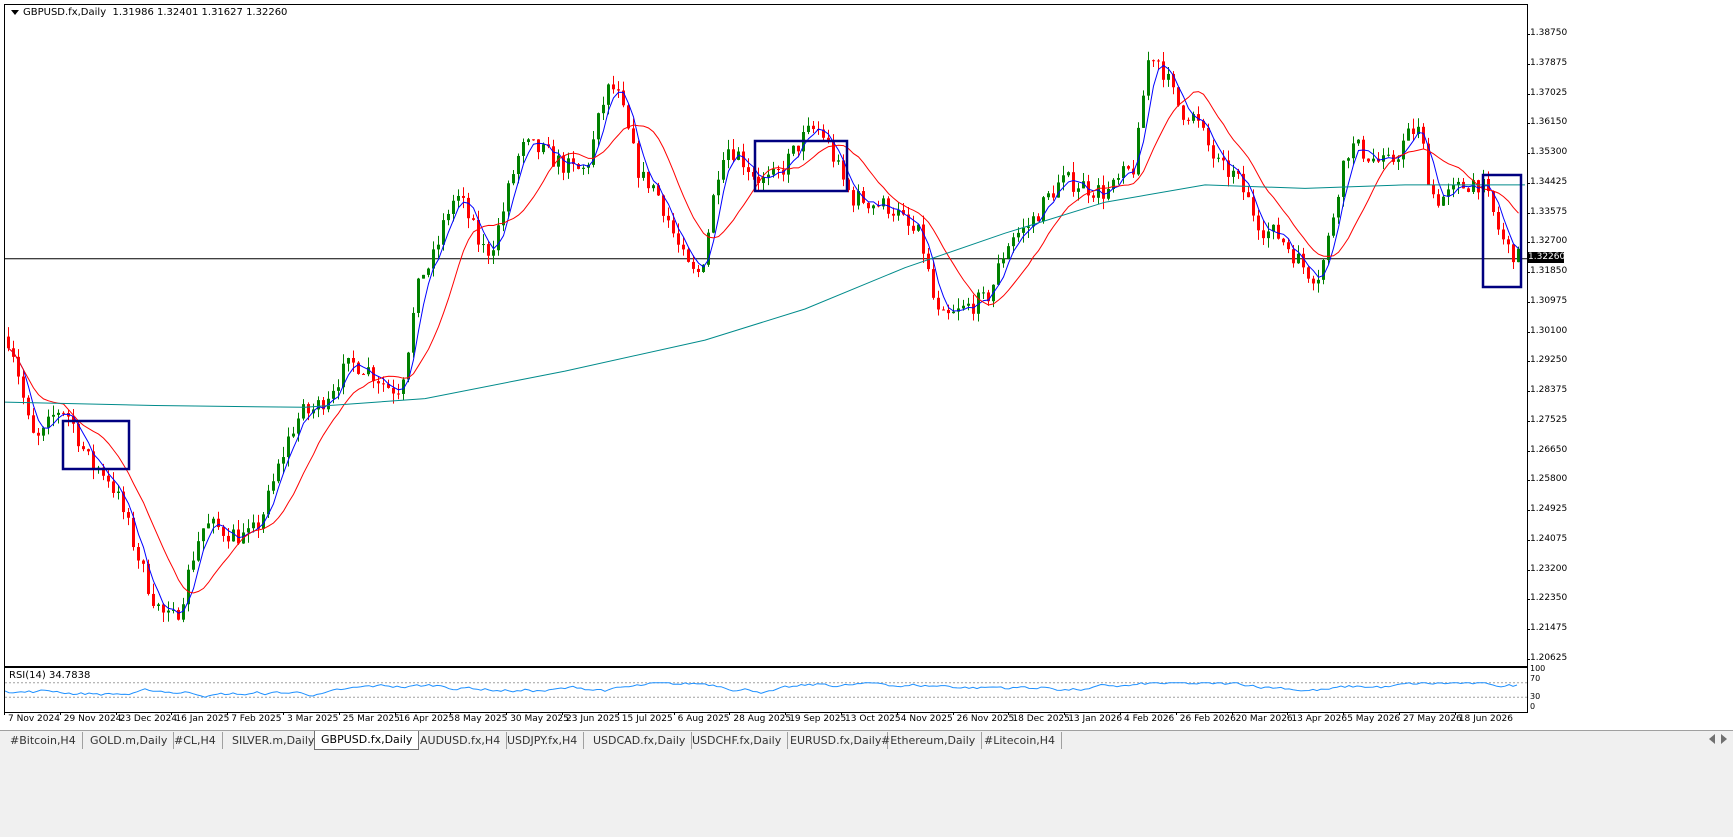  Describe the element at coordinates (640, 740) in the screenshot. I see `chart-tab: USDCAD.fx,Daily` at that location.